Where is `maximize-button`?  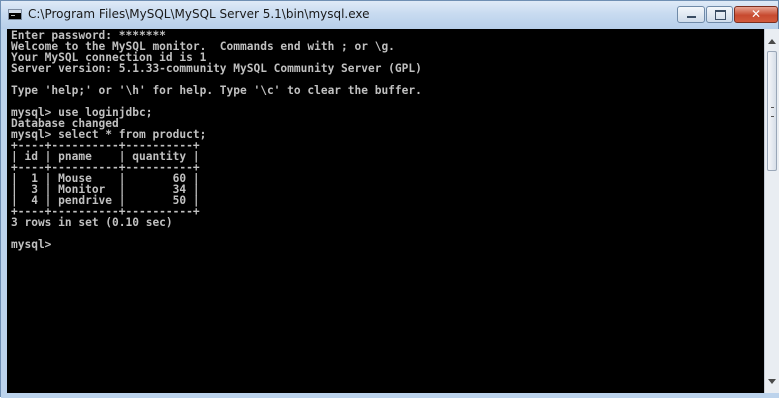 maximize-button is located at coordinates (719, 14).